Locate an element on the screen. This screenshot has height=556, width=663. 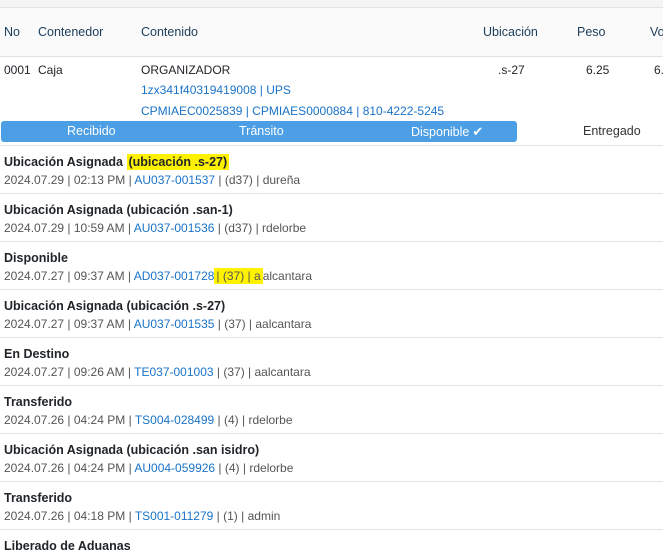
cell-peso: 6.25 is located at coordinates (598, 70).